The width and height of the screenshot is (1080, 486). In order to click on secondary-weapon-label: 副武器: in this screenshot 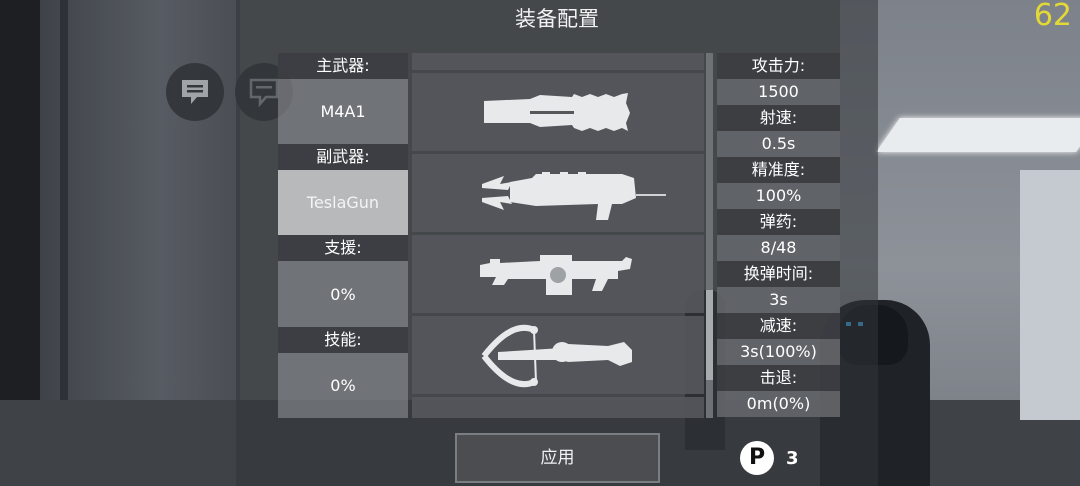, I will do `click(343, 157)`.